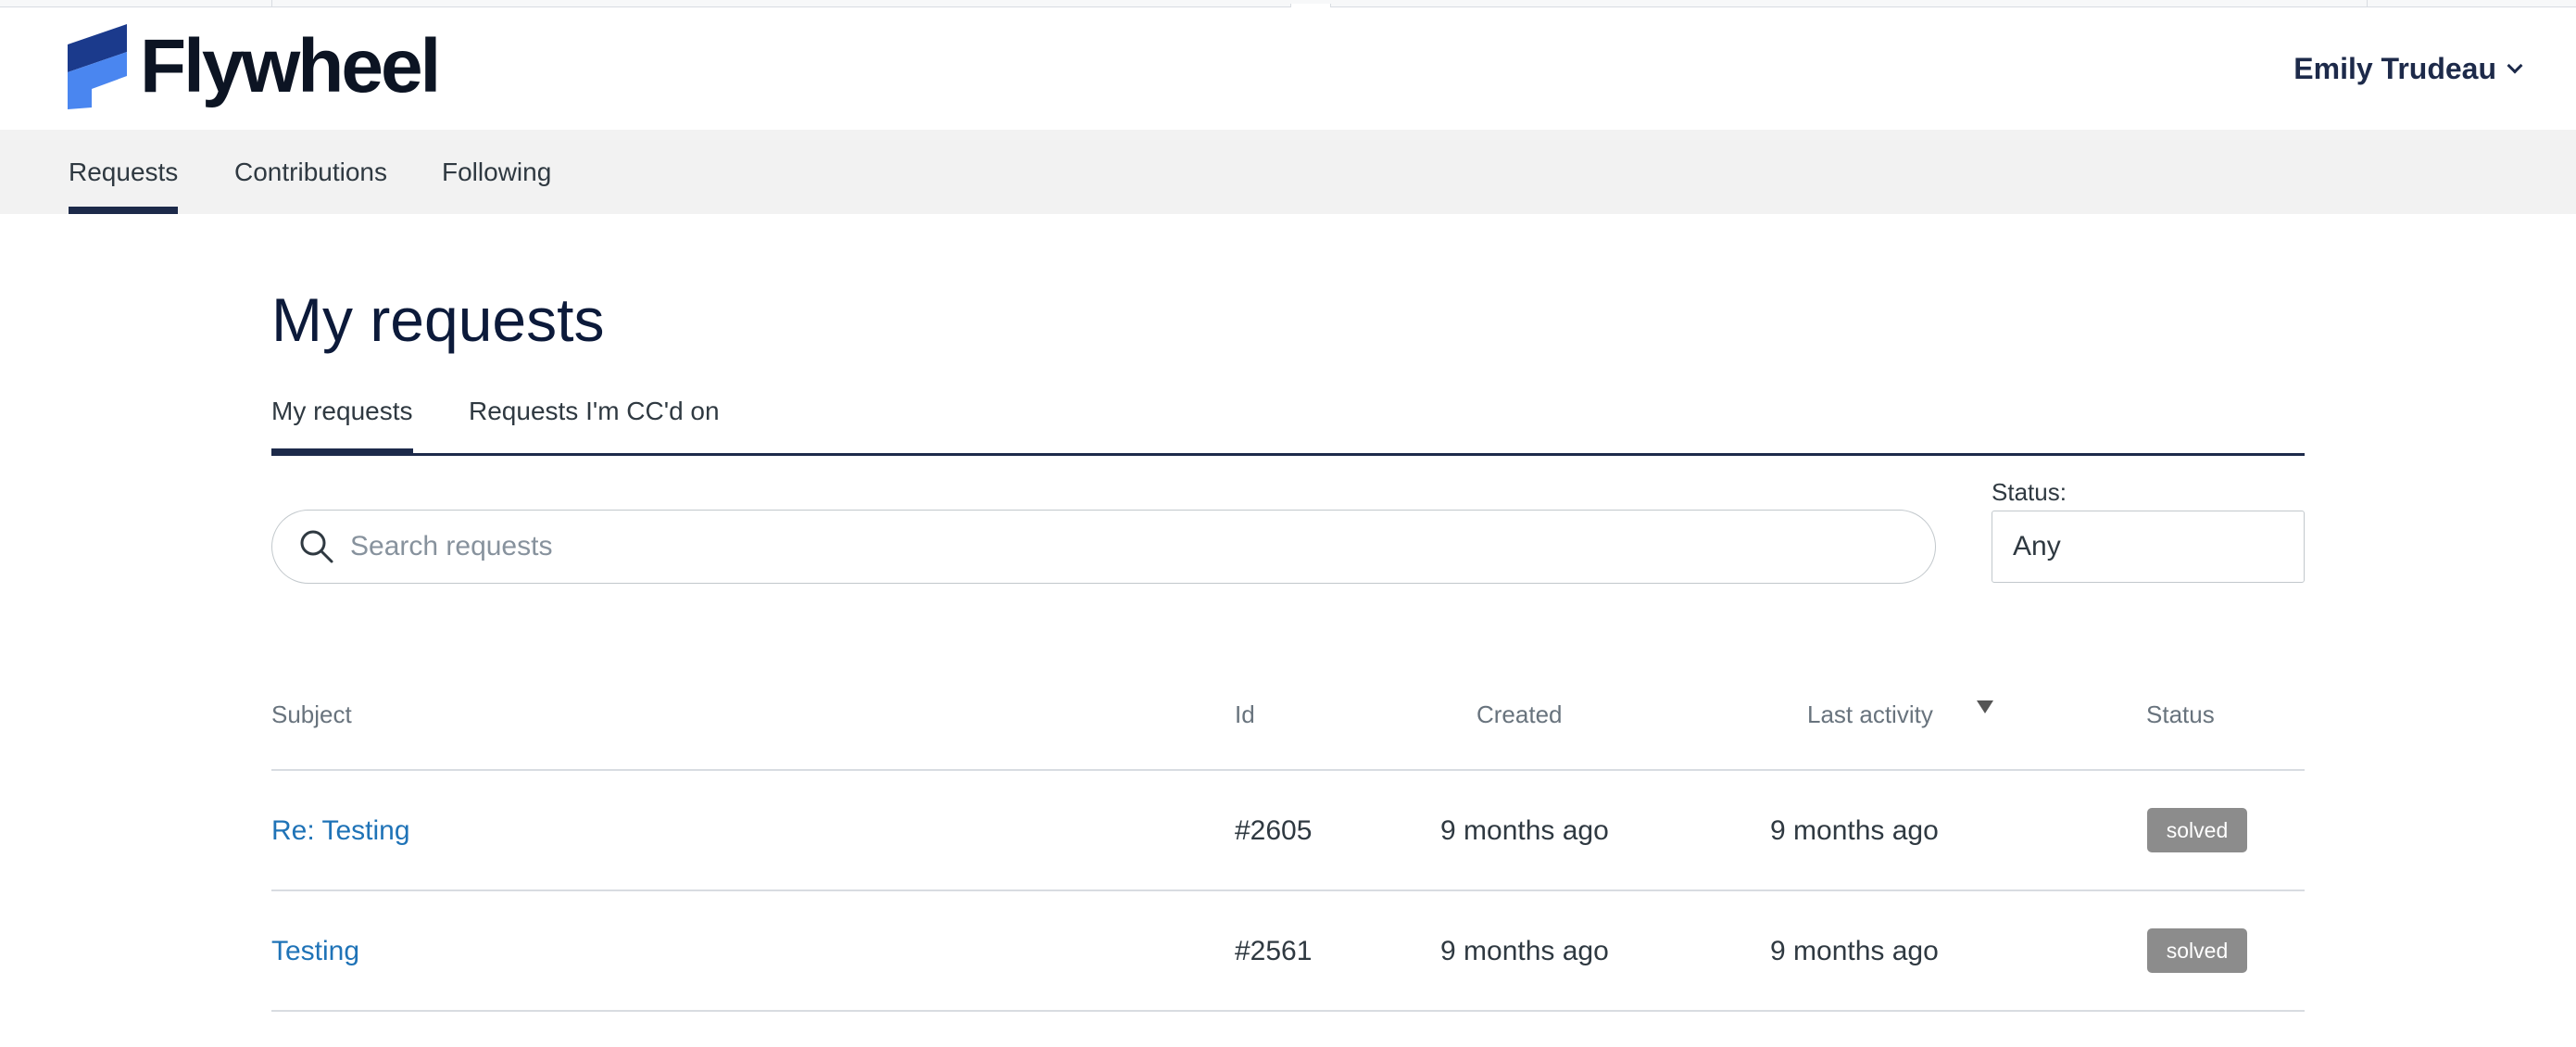 The image size is (2576, 1047). What do you see at coordinates (438, 319) in the screenshot?
I see `page-title: My requests` at bounding box center [438, 319].